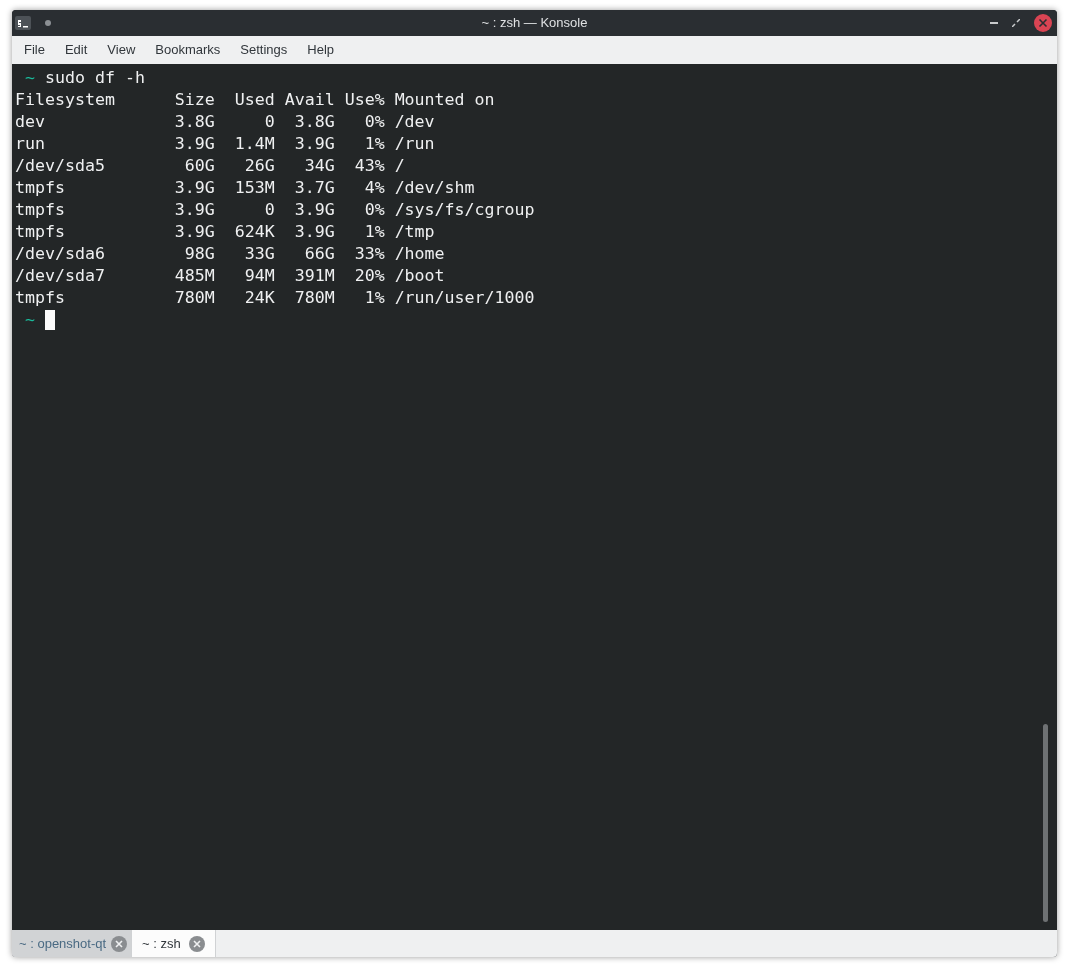  Describe the element at coordinates (225, 232) in the screenshot. I see `output-line: tmpfs 3.9G 624K 3.9G 1% /tmp` at that location.